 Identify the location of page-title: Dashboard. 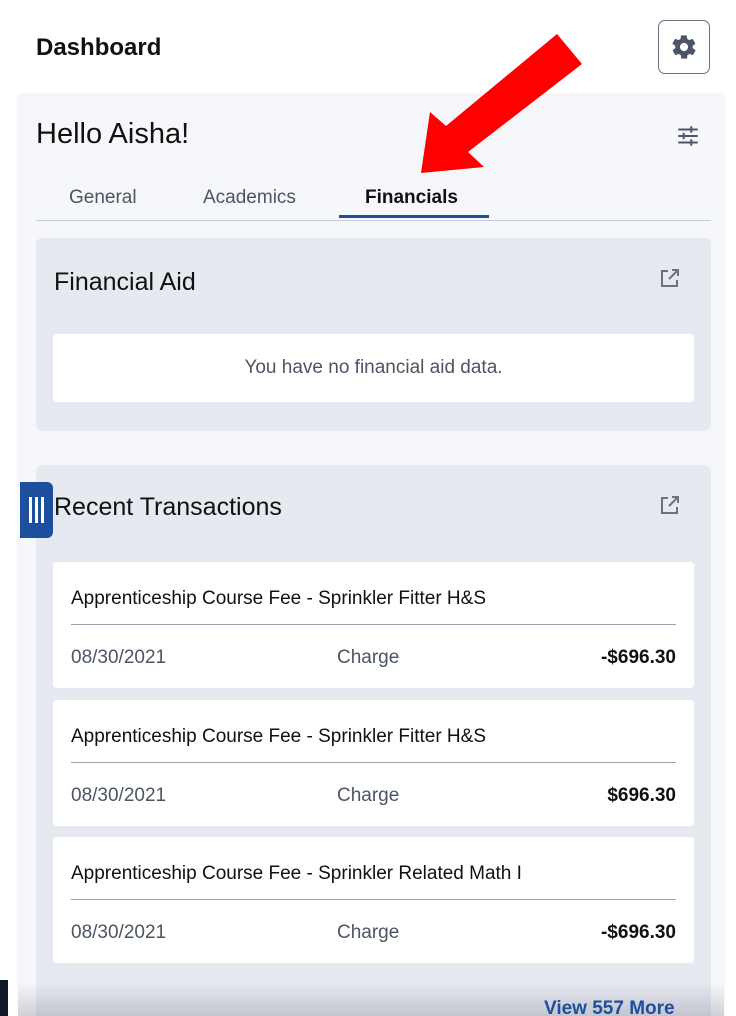
(99, 47).